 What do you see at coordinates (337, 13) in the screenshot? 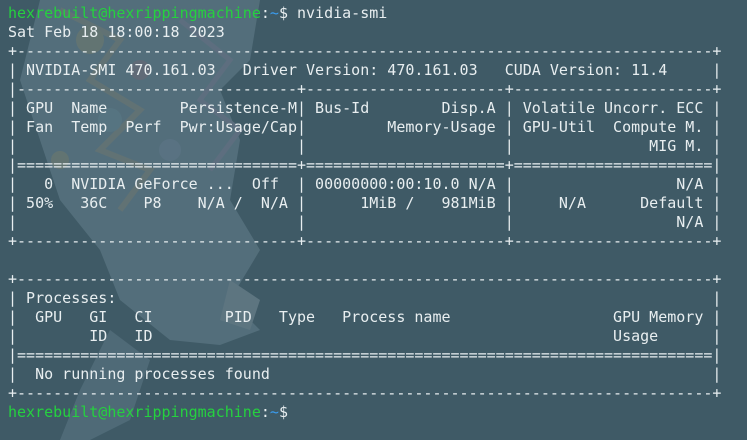
I see `command-text: nvidia-smi` at bounding box center [337, 13].